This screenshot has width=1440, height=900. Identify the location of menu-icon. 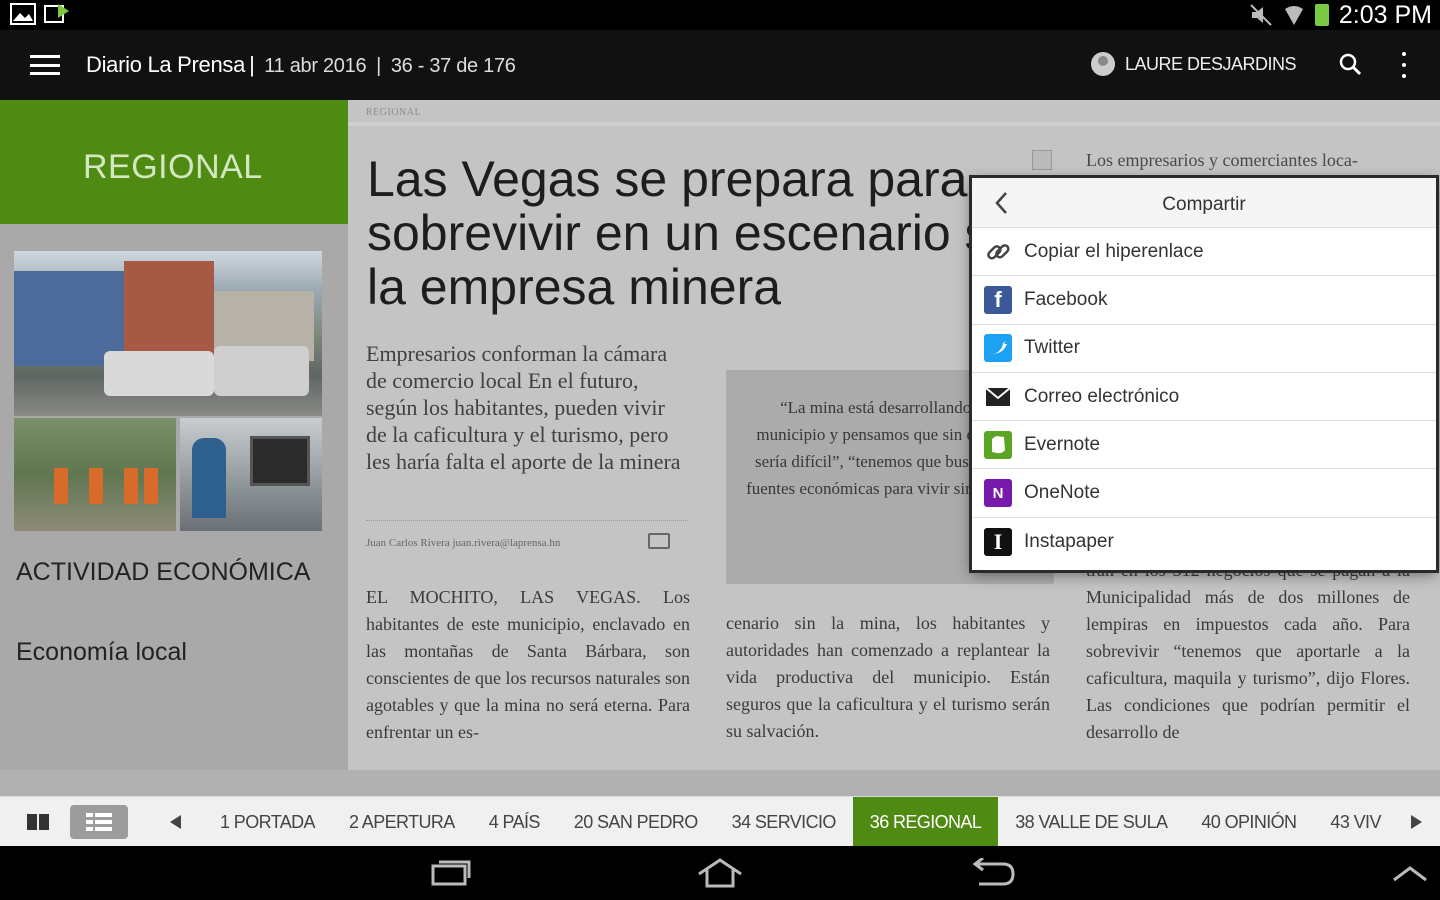
(45, 65).